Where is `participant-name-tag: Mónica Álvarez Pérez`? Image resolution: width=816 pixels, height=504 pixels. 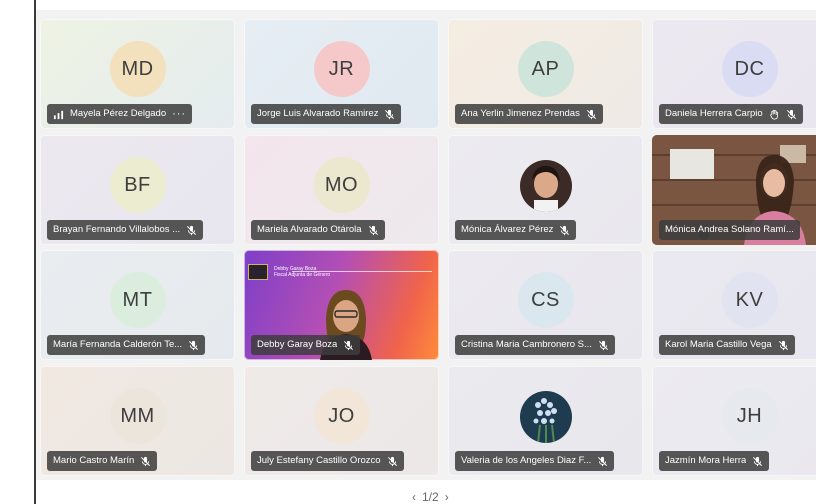
participant-name-tag: Mónica Álvarez Pérez is located at coordinates (516, 230).